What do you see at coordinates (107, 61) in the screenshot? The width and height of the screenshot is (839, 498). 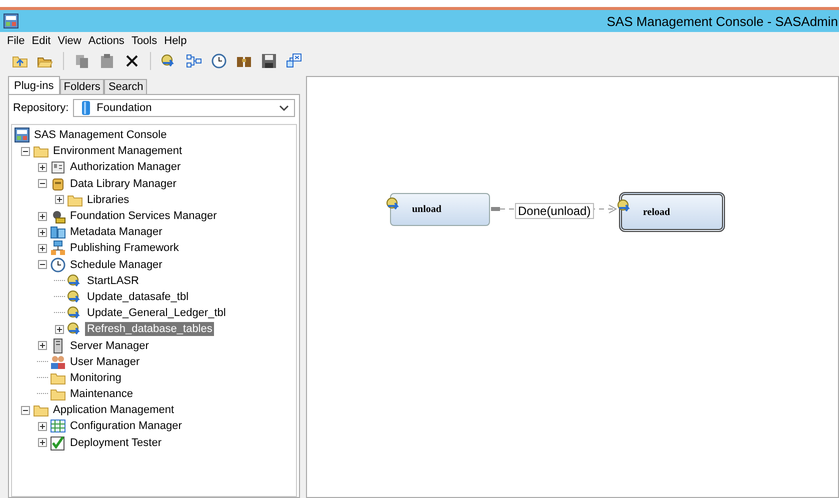 I see `paste-icon` at bounding box center [107, 61].